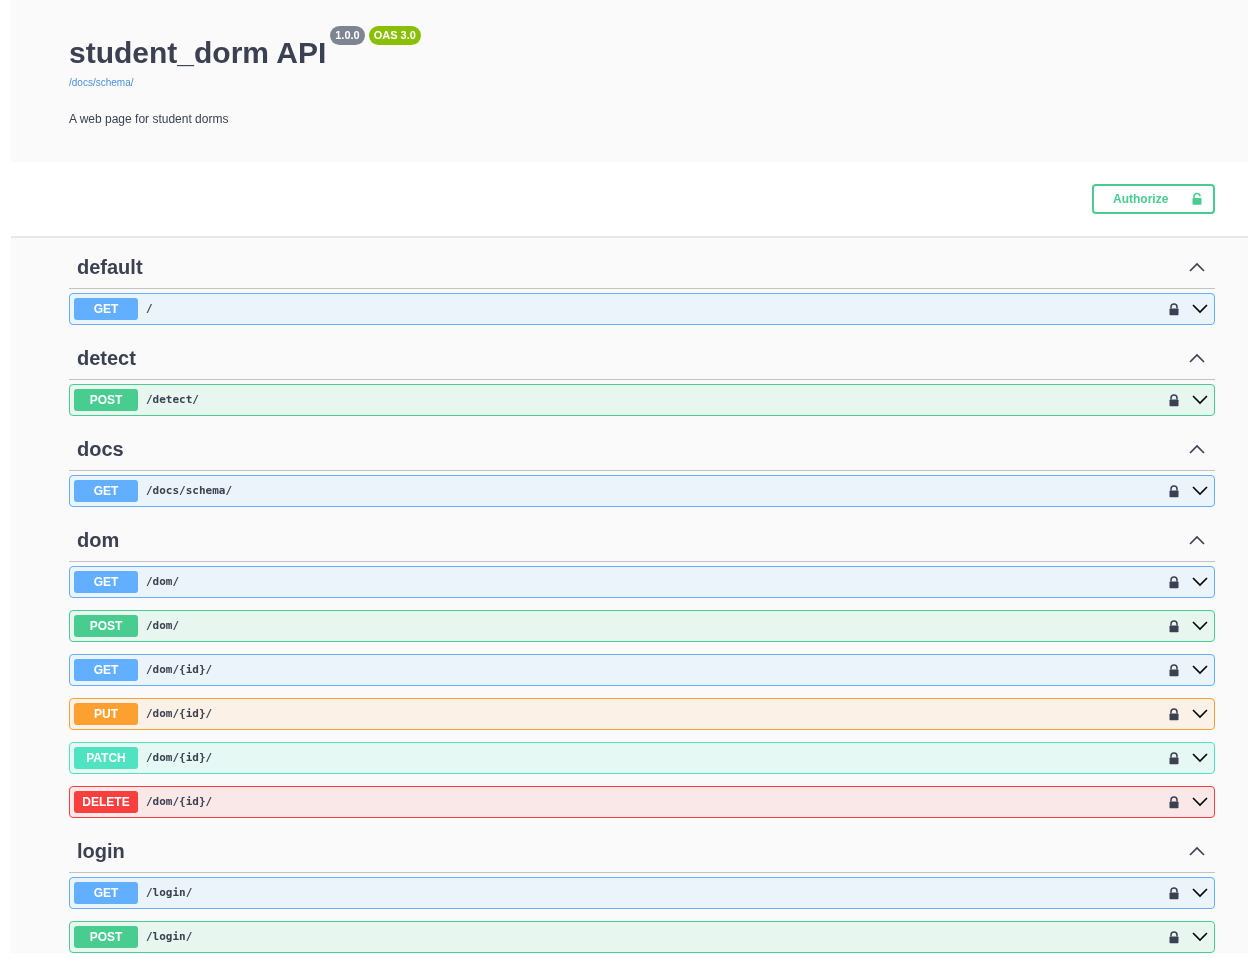  What do you see at coordinates (394, 35) in the screenshot?
I see `oas-badge: OAS 3.0` at bounding box center [394, 35].